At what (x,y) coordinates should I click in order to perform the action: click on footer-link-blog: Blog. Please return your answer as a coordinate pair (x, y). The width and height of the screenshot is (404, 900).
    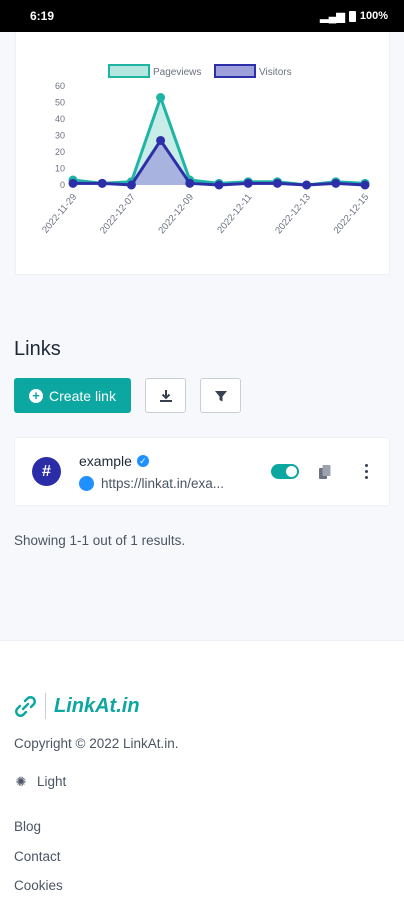
    Looking at the image, I should click on (27, 826).